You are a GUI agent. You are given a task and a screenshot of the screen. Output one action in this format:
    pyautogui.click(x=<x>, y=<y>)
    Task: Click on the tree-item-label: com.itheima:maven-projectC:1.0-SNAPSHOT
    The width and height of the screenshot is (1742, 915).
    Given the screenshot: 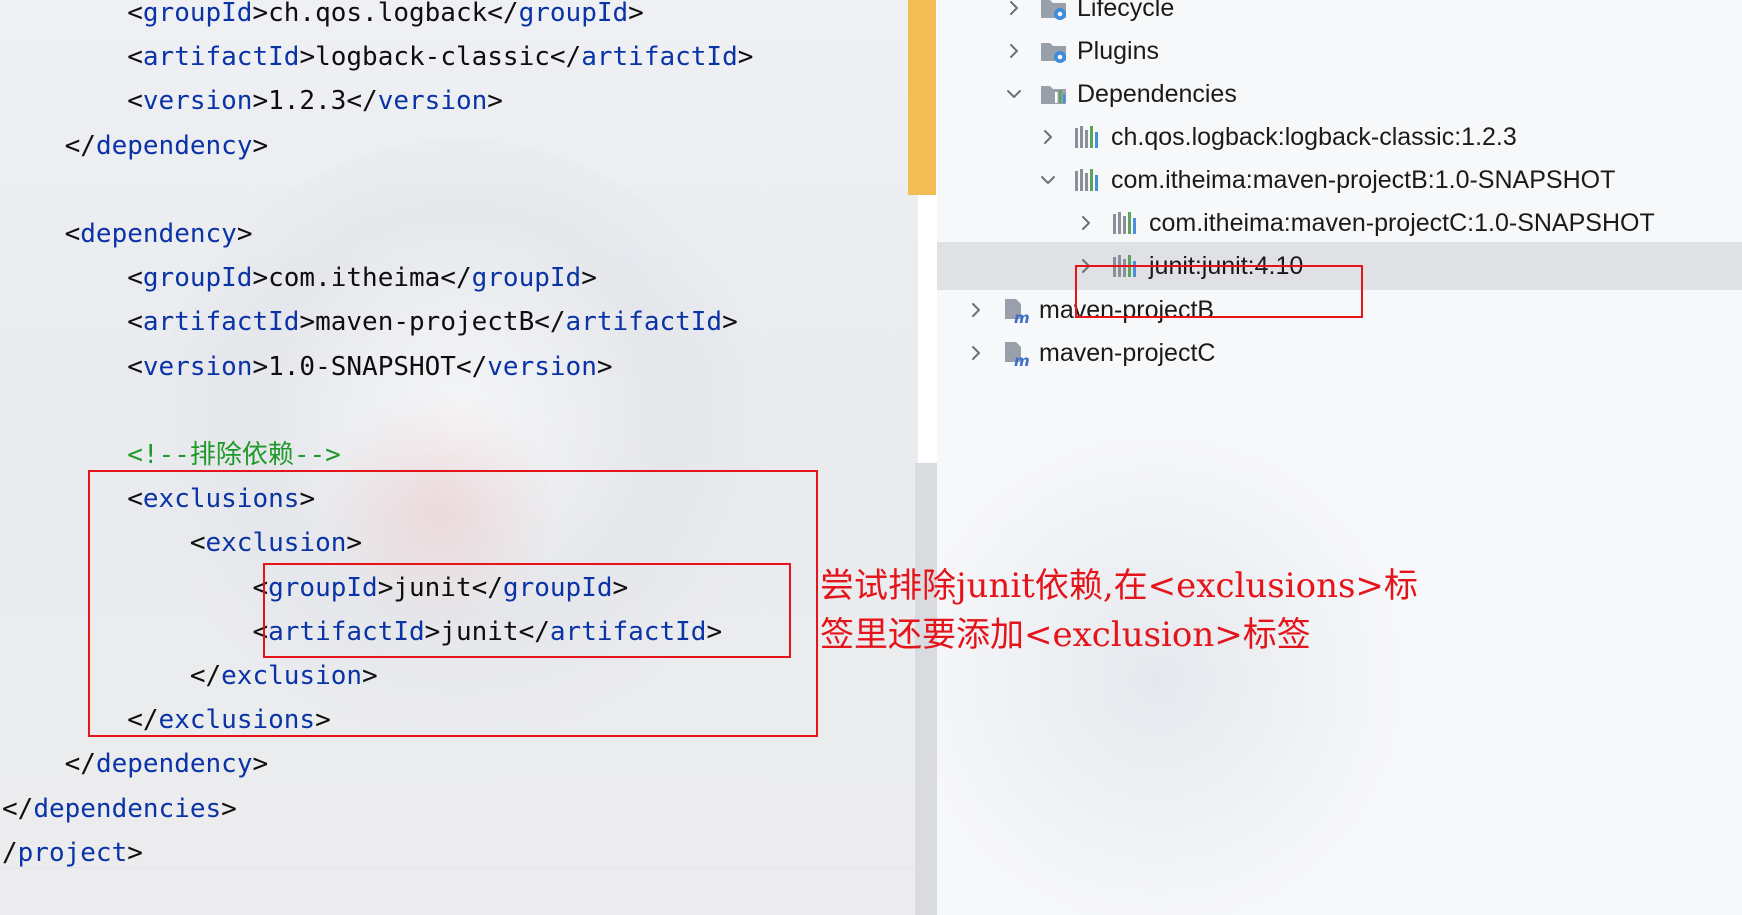 What is the action you would take?
    pyautogui.click(x=1402, y=222)
    